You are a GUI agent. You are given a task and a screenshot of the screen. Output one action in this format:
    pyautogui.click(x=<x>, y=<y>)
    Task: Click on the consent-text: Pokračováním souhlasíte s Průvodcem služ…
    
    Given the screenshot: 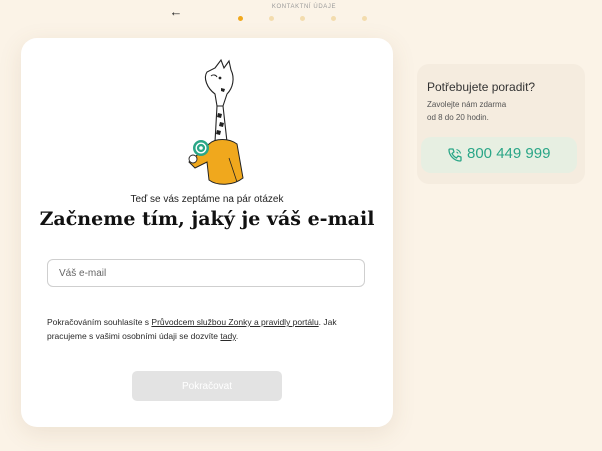 What is the action you would take?
    pyautogui.click(x=207, y=329)
    